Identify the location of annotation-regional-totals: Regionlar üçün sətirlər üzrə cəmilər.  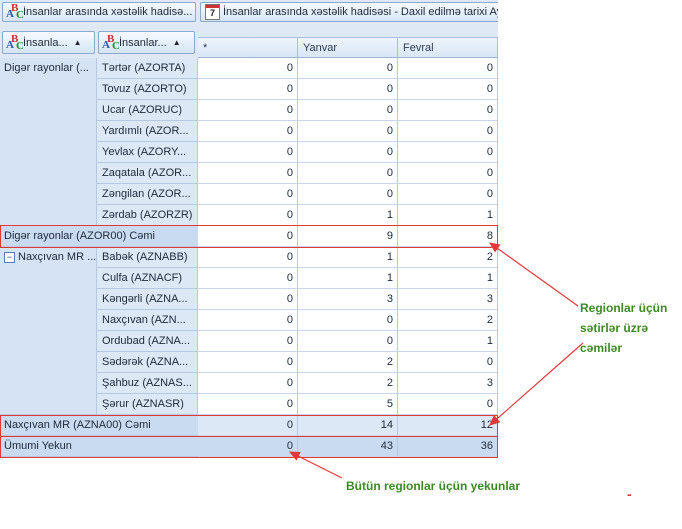
(624, 328).